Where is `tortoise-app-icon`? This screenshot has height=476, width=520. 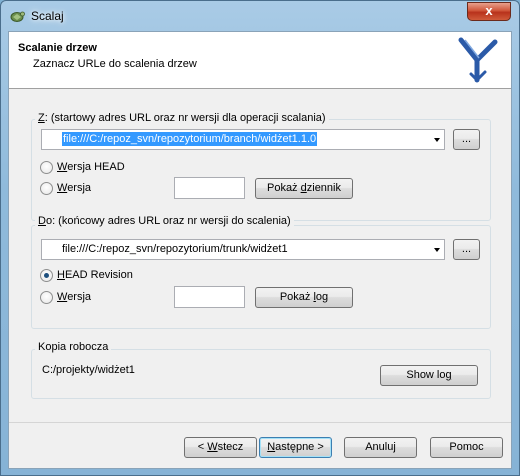
tortoise-app-icon is located at coordinates (17, 16).